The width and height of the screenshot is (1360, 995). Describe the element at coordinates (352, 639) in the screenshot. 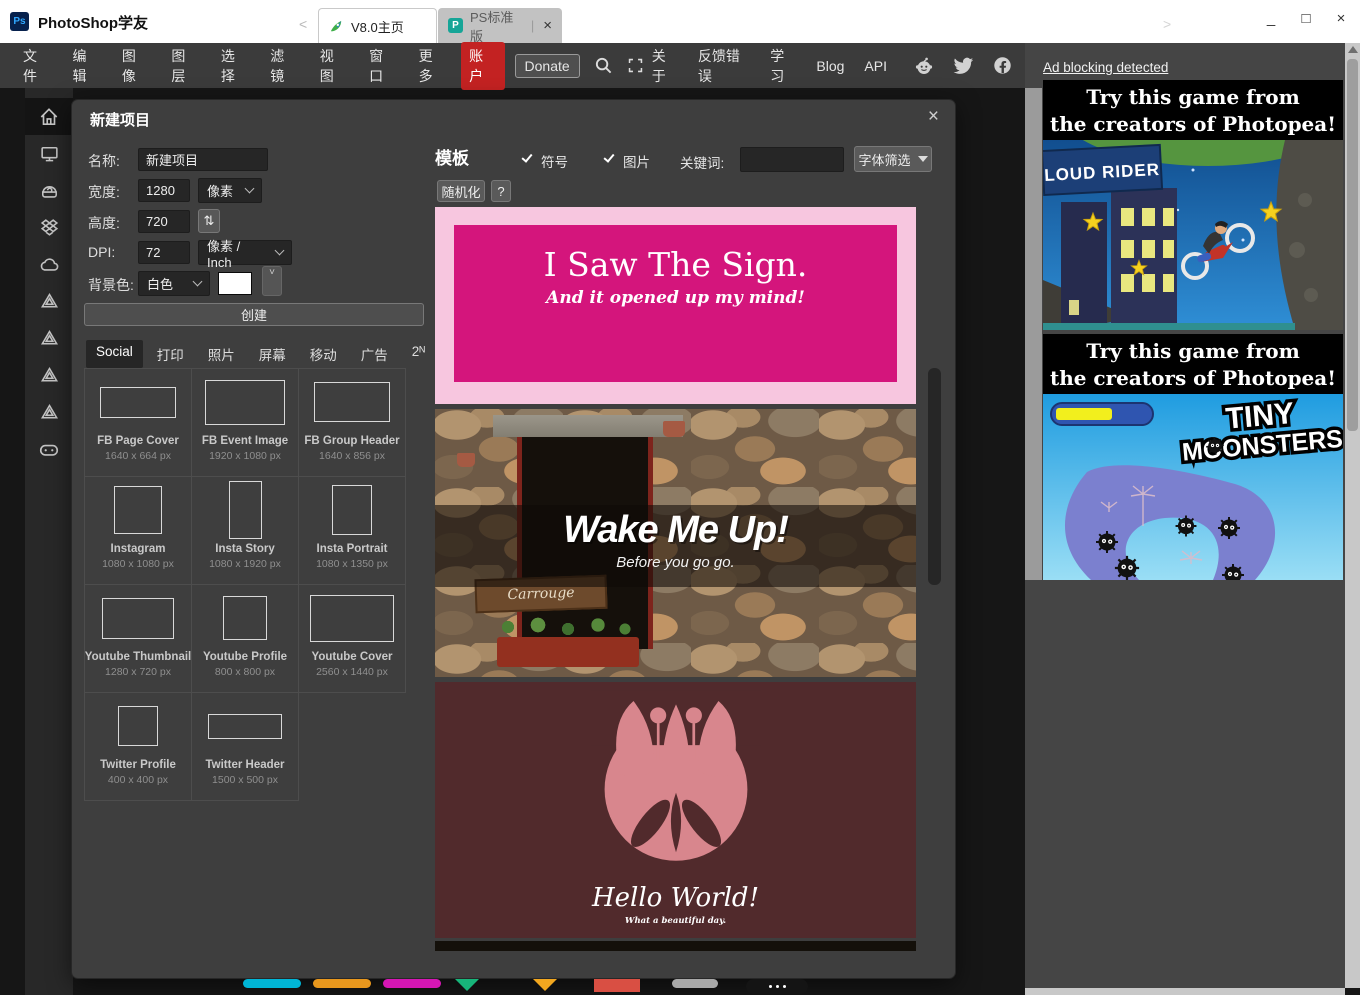

I see `template-youtube-cover: Youtube Cover 2560 x 1440 px` at that location.